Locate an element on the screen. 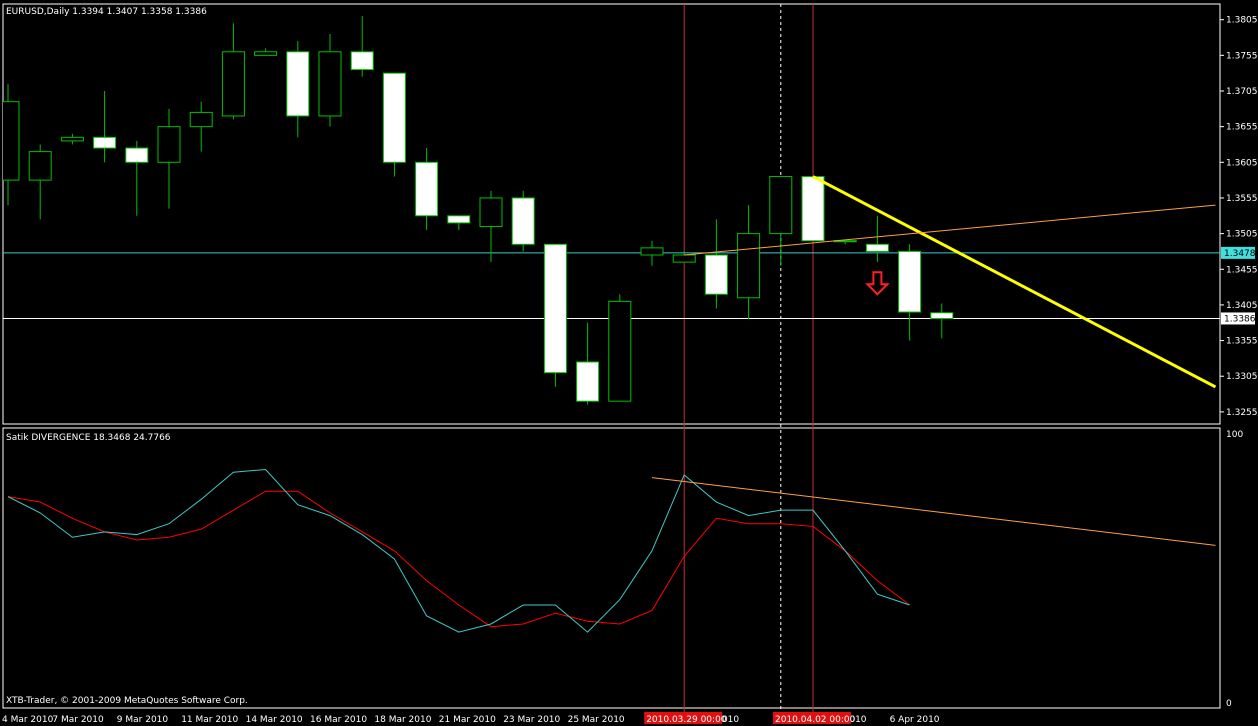 This screenshot has height=726, width=1258. time-axis-label: 7 Mar 2010 is located at coordinates (78, 720).